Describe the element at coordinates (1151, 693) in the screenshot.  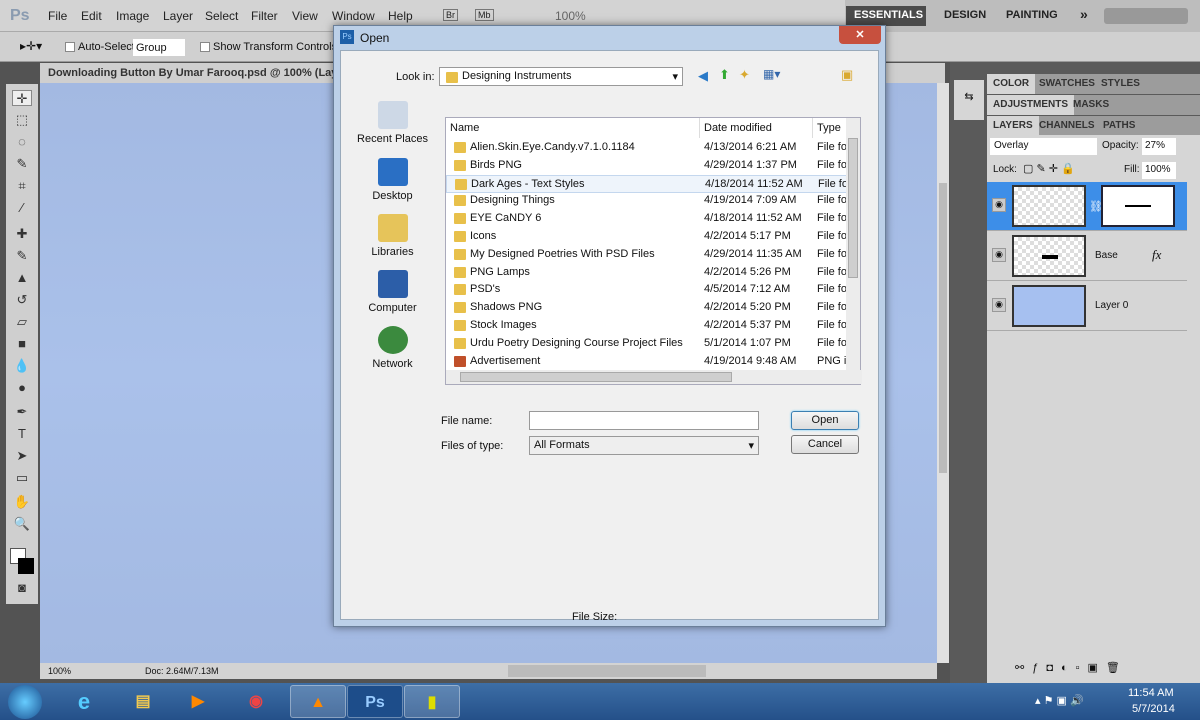
I see `clock-time: 11:54 AM` at that location.